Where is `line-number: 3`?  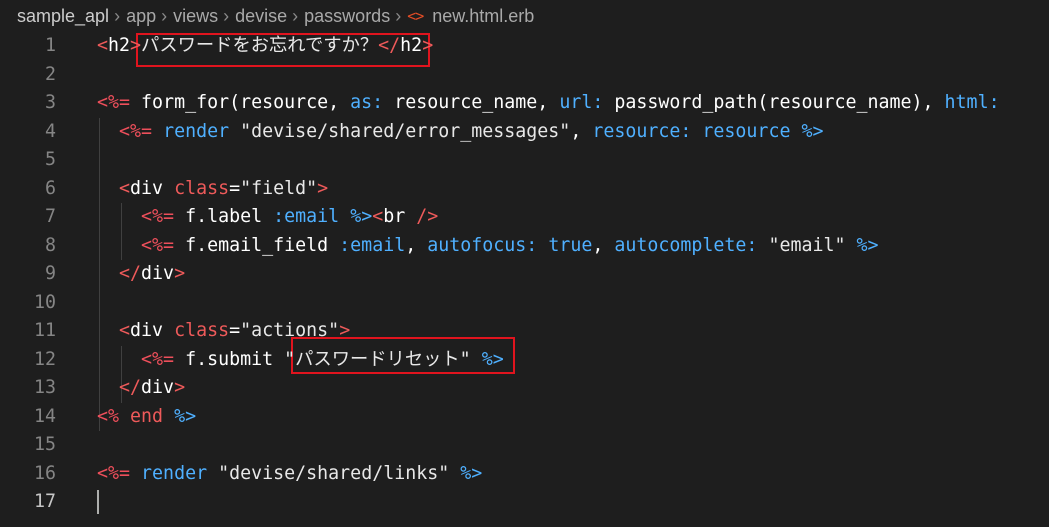
line-number: 3 is located at coordinates (50, 102).